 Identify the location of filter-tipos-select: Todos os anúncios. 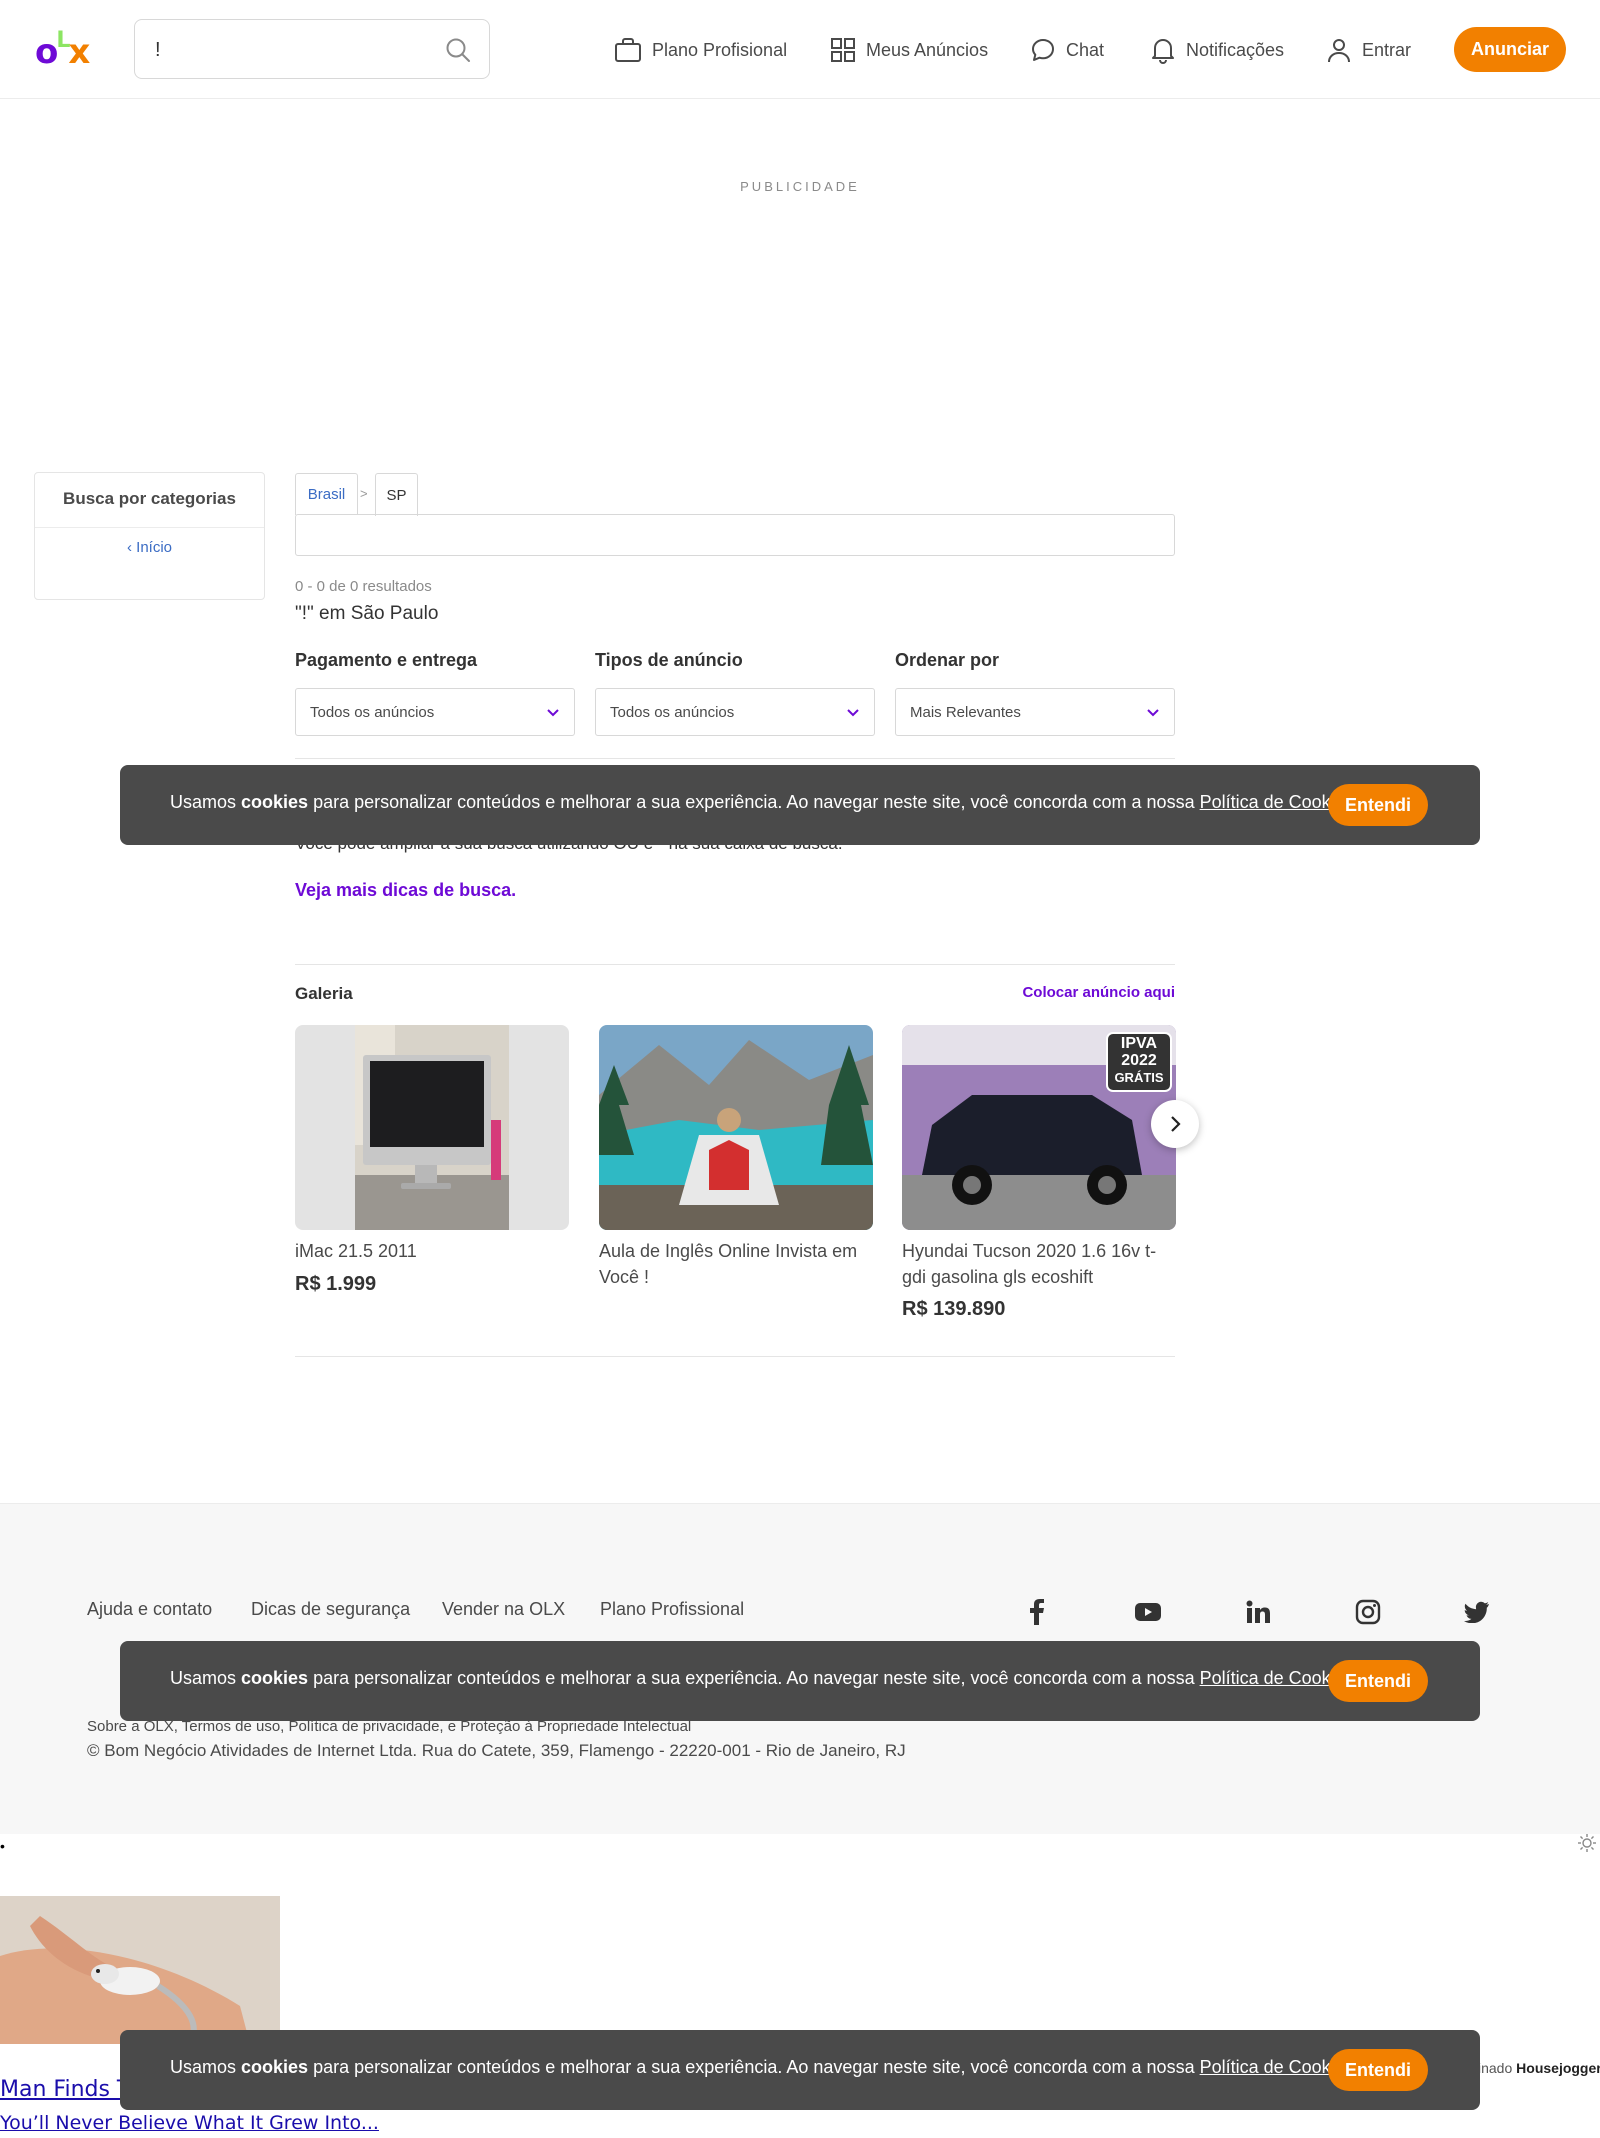
(735, 712).